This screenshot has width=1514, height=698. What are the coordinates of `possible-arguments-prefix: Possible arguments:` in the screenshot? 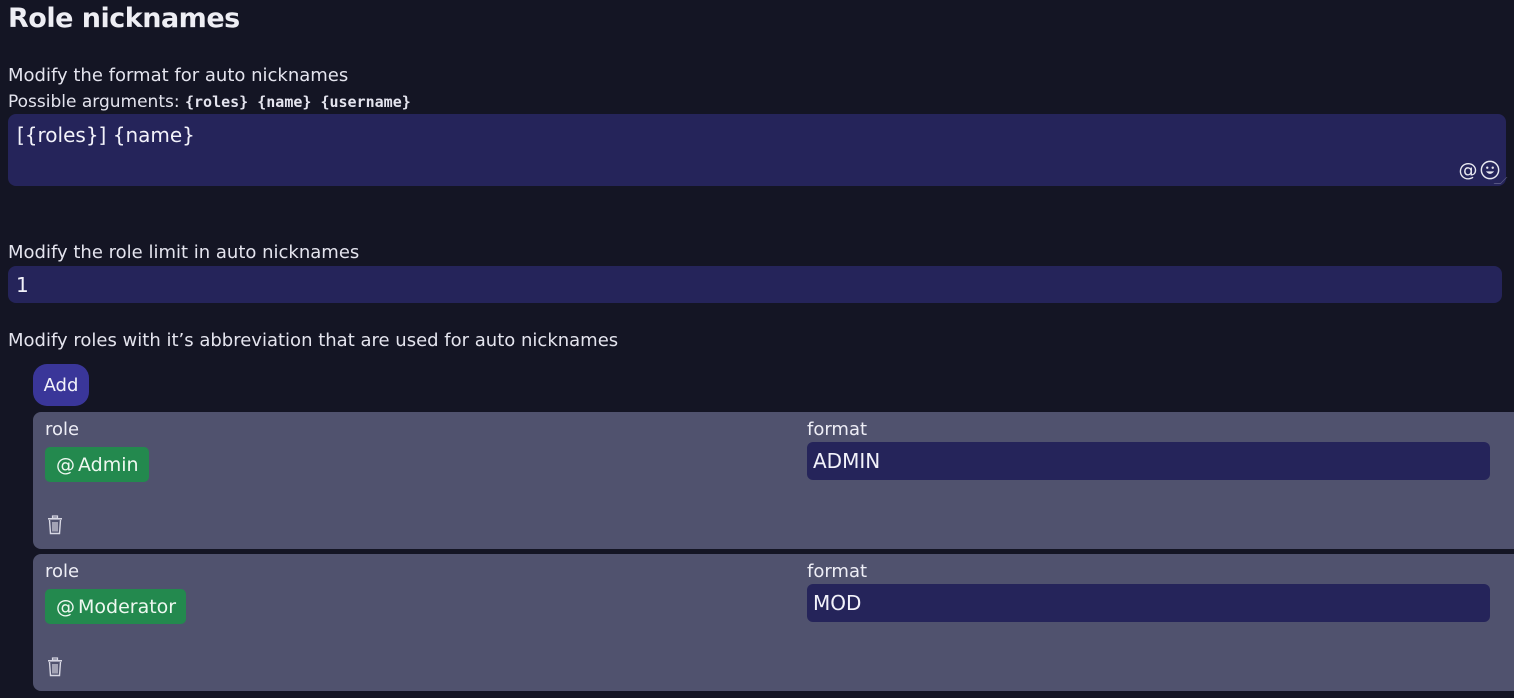 It's located at (96, 102).